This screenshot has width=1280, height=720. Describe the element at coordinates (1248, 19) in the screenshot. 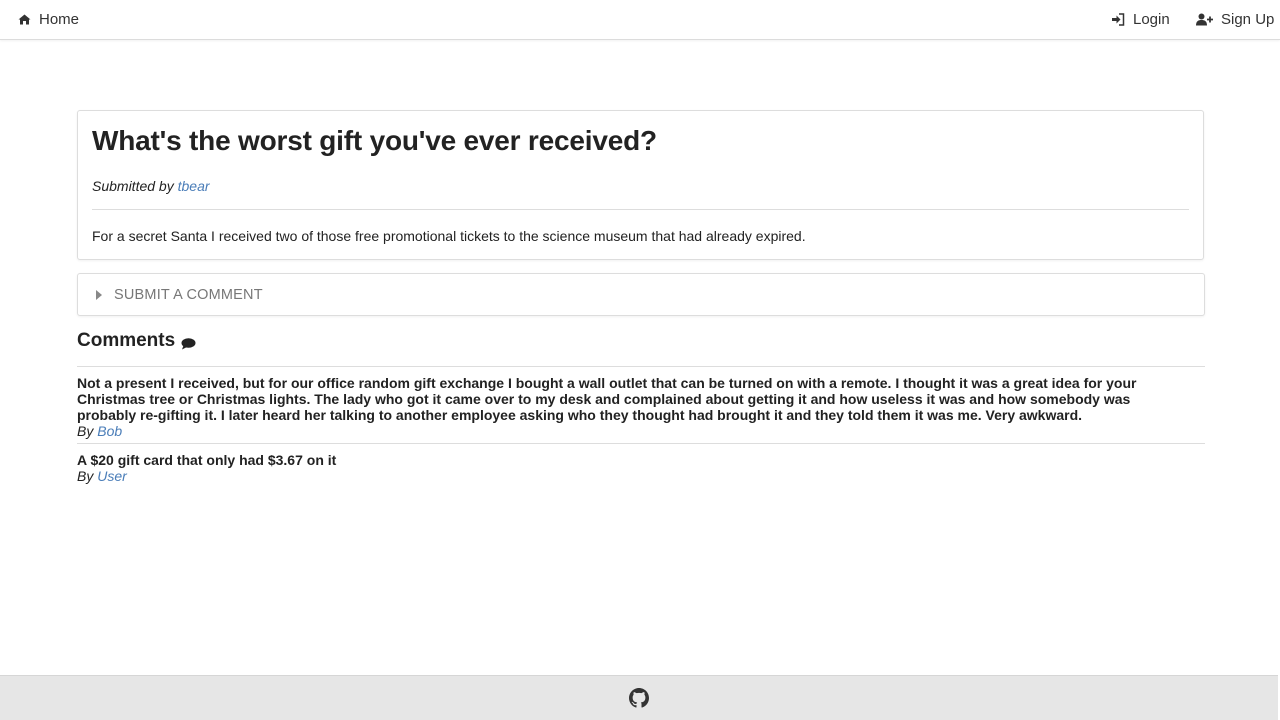

I see `nav-signup-label: Sign Up` at that location.